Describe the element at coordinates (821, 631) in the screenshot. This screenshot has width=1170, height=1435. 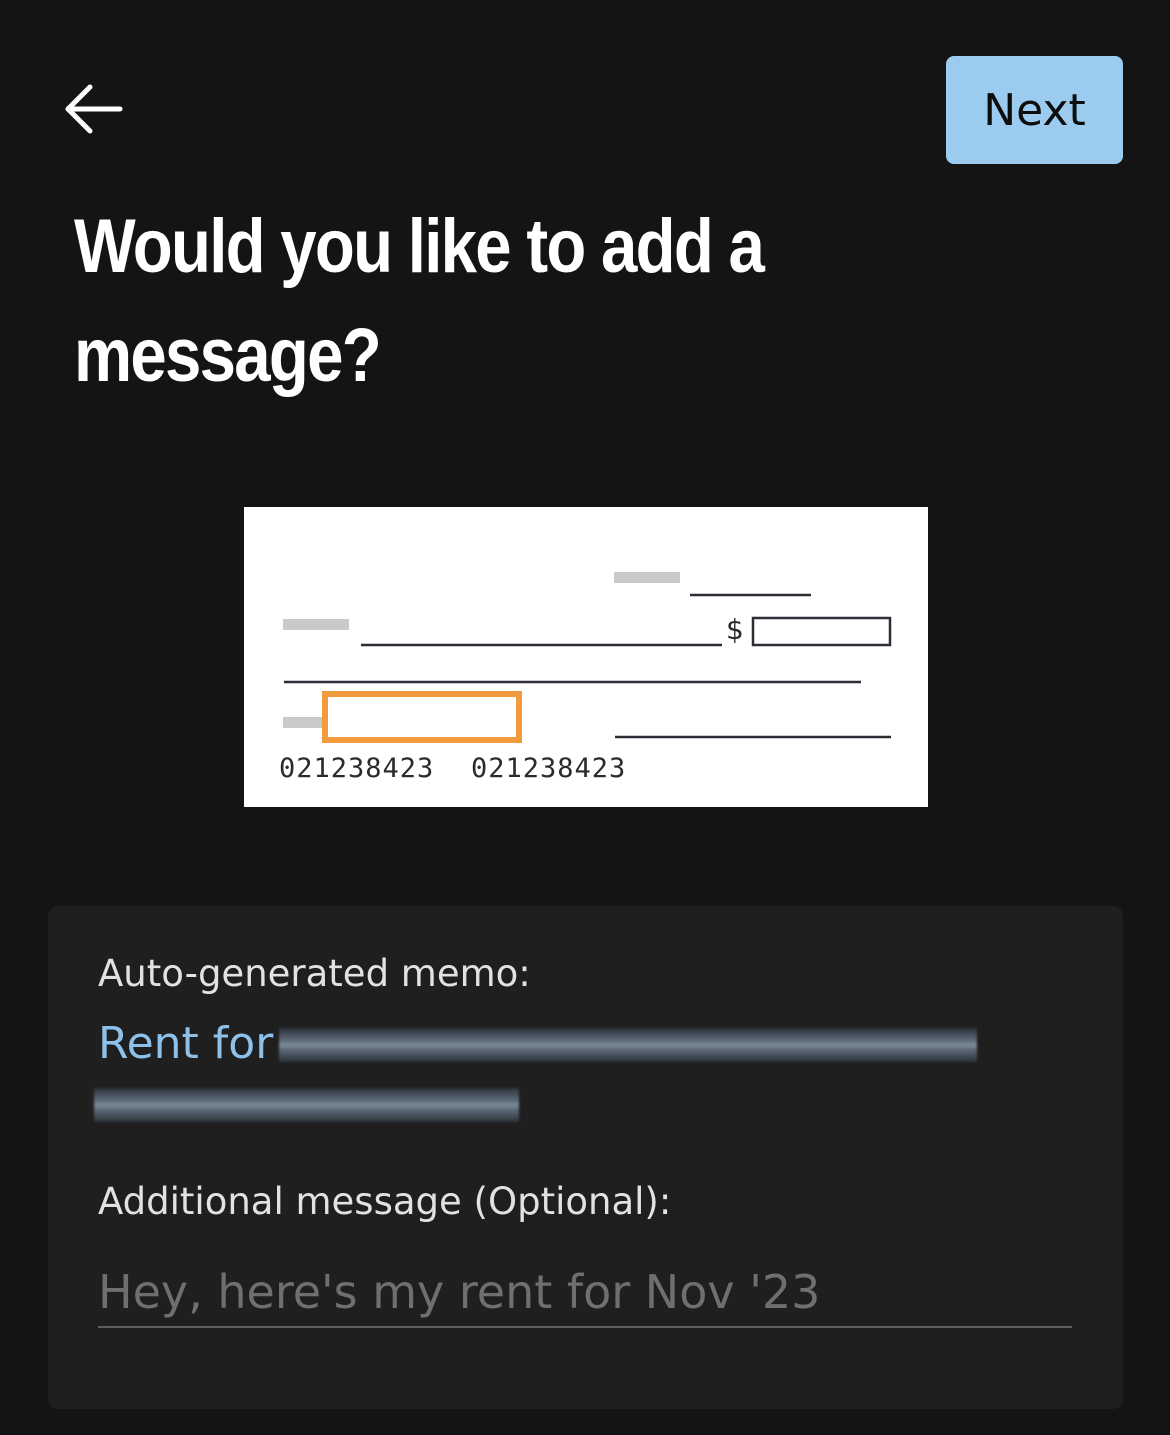
I see `amount-box` at that location.